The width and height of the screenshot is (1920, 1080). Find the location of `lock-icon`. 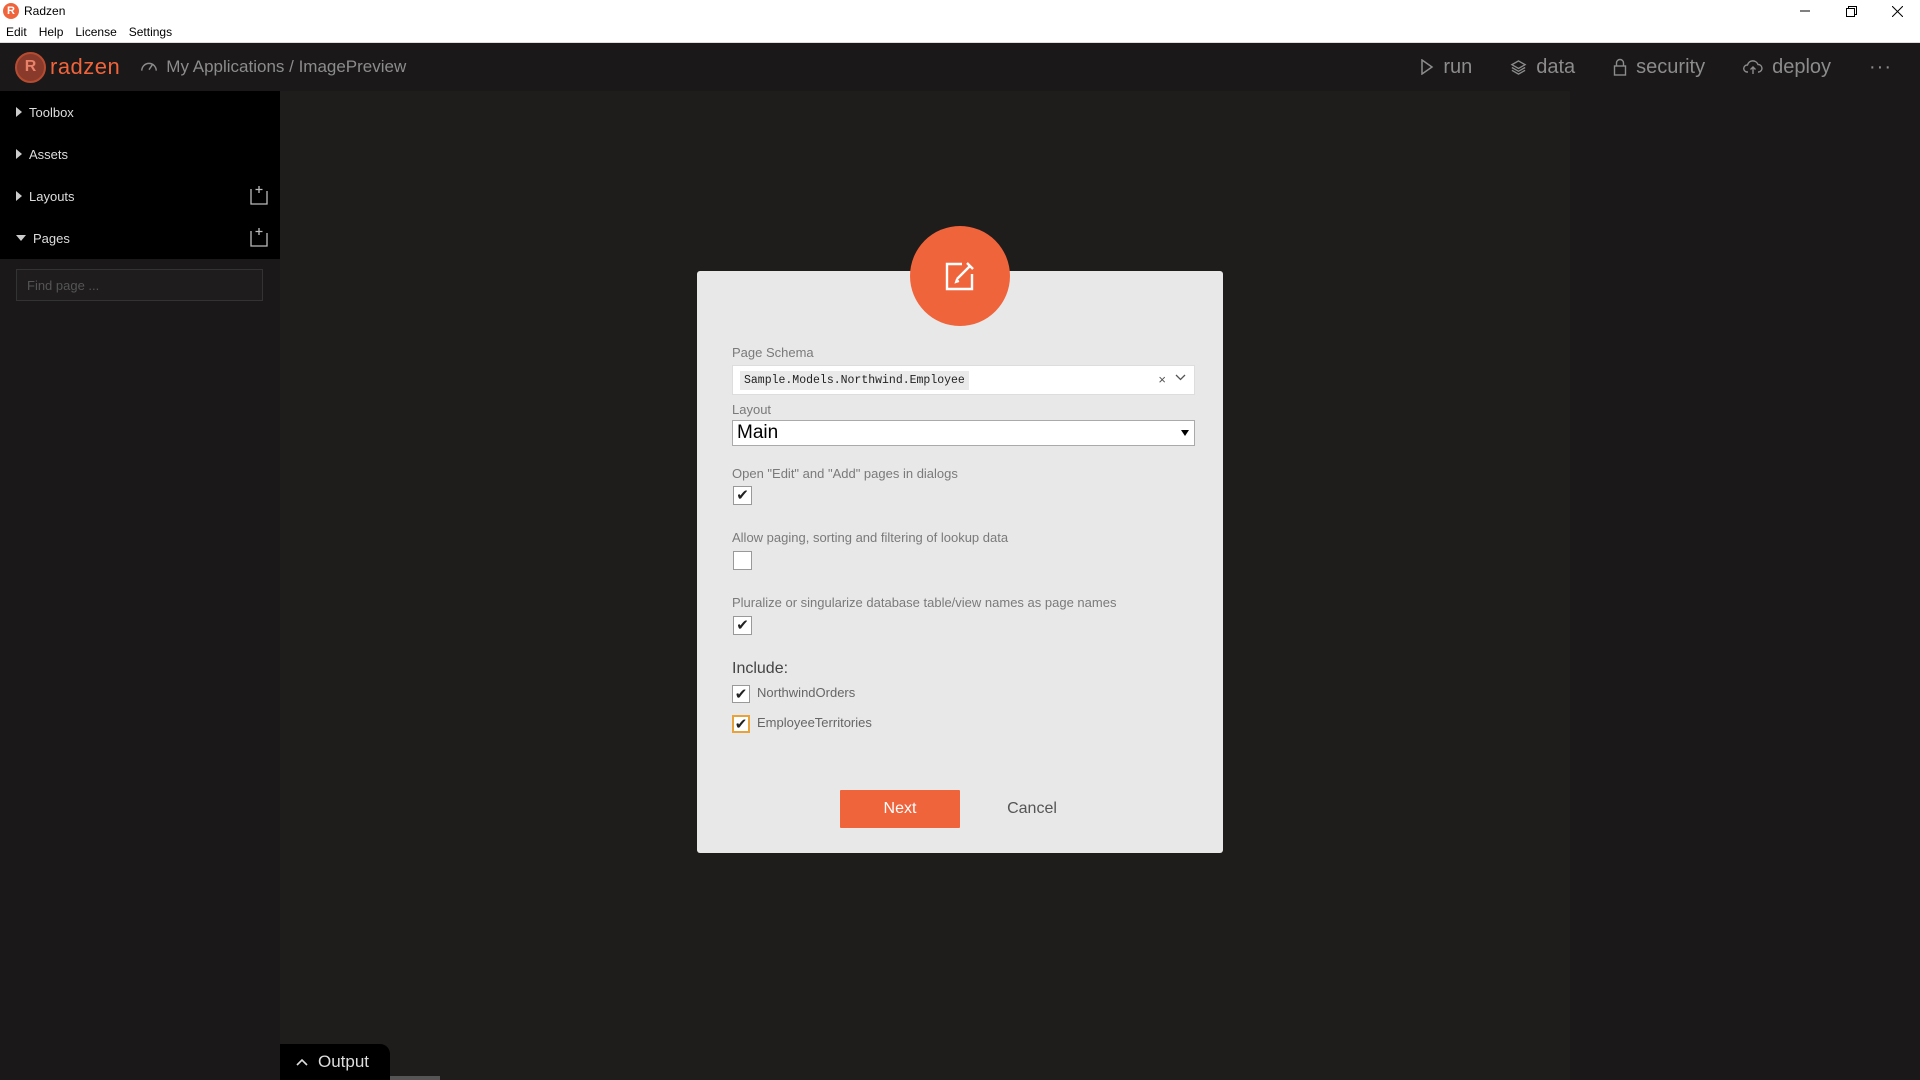

lock-icon is located at coordinates (1620, 67).